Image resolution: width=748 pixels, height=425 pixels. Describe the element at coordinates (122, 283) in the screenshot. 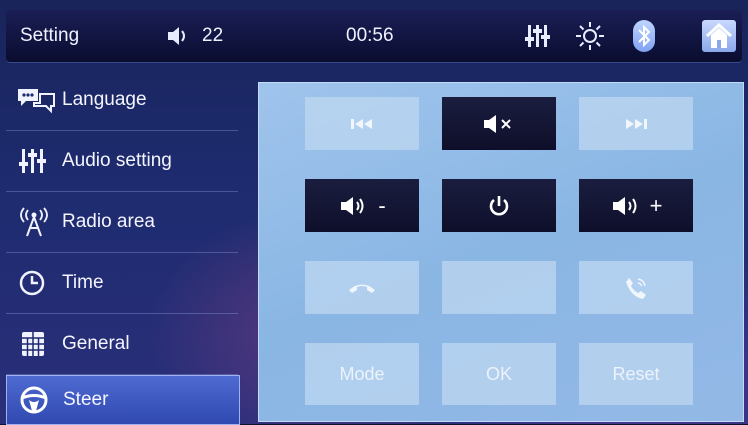

I see `sidebar-item-time: Time` at that location.